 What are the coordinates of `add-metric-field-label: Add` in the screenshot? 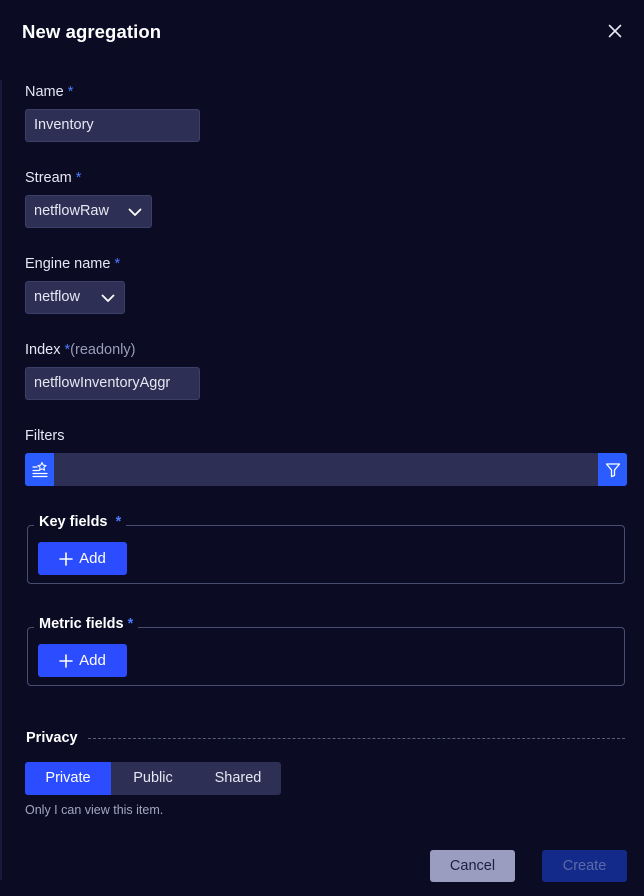 It's located at (92, 660).